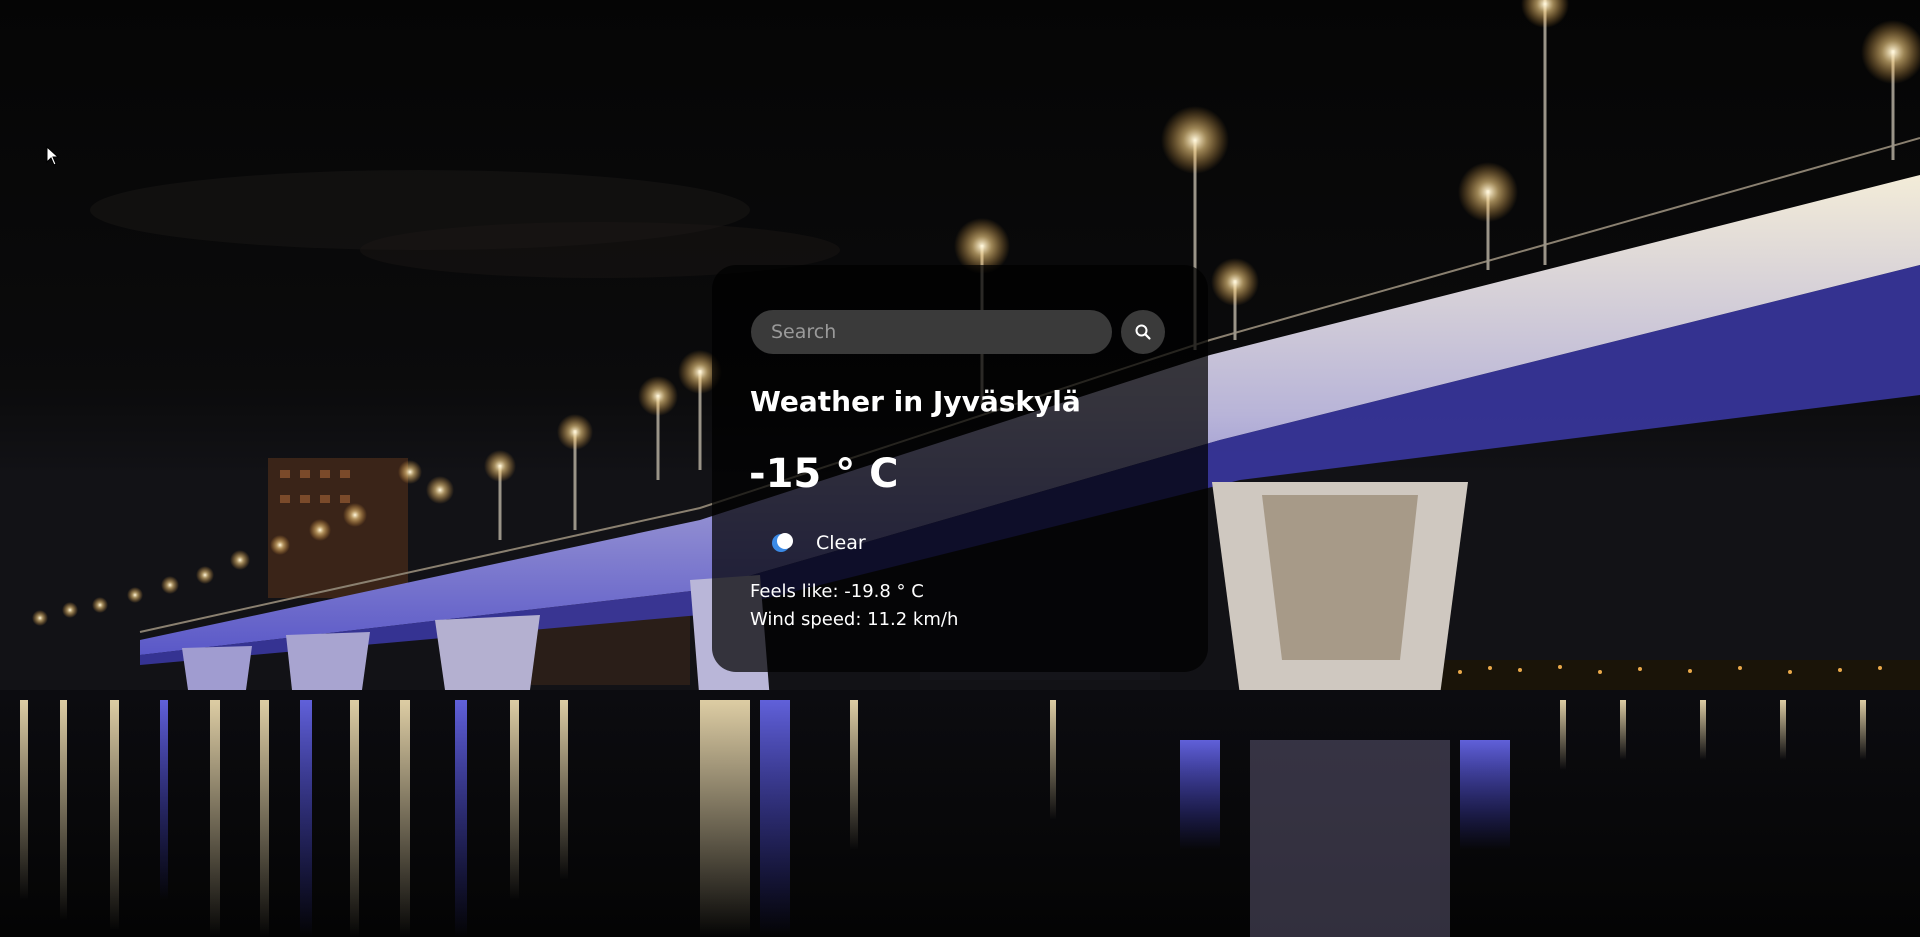  Describe the element at coordinates (841, 543) in the screenshot. I see `condition-text: Clear` at that location.